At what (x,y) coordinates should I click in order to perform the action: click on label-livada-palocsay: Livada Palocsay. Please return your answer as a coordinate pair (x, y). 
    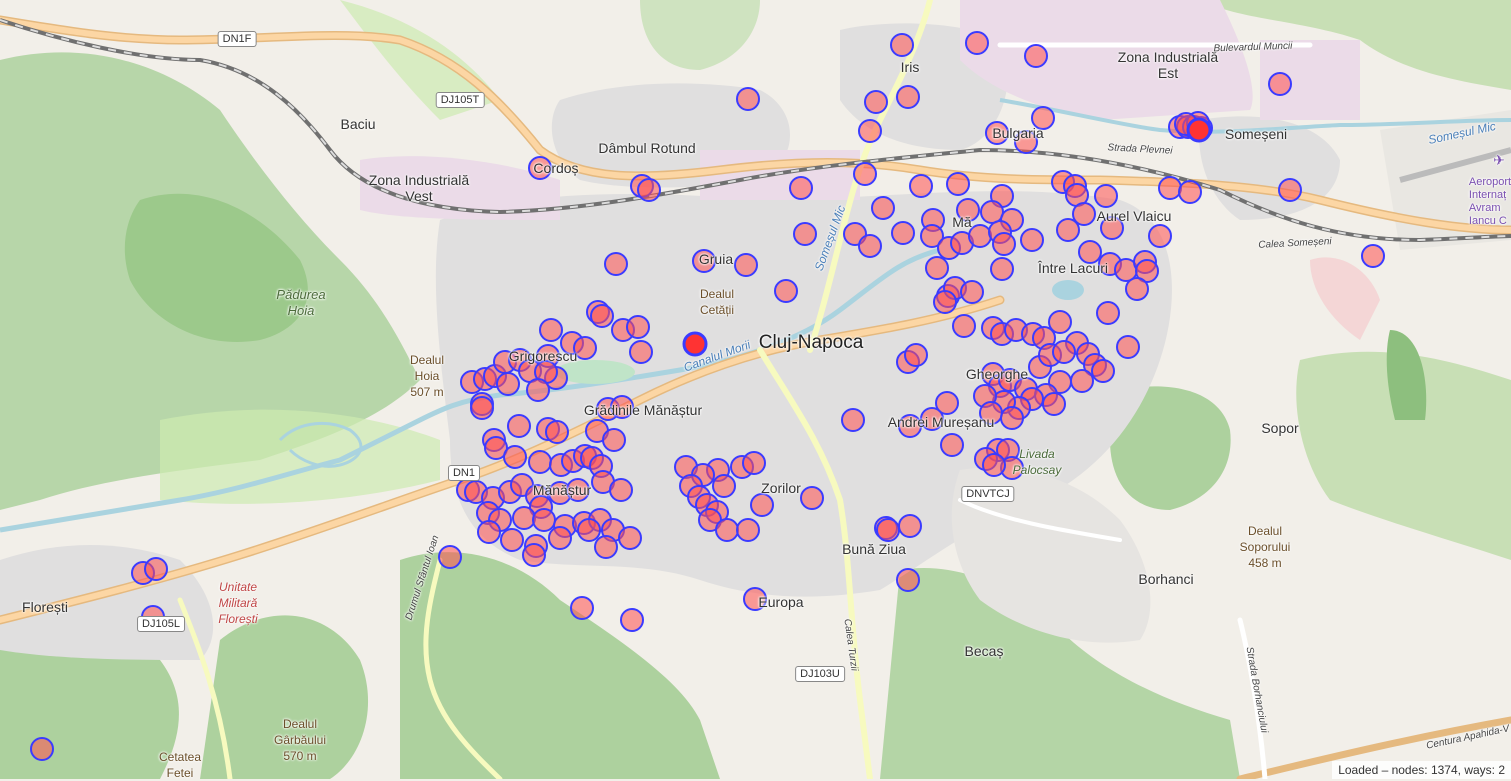
    Looking at the image, I should click on (1037, 462).